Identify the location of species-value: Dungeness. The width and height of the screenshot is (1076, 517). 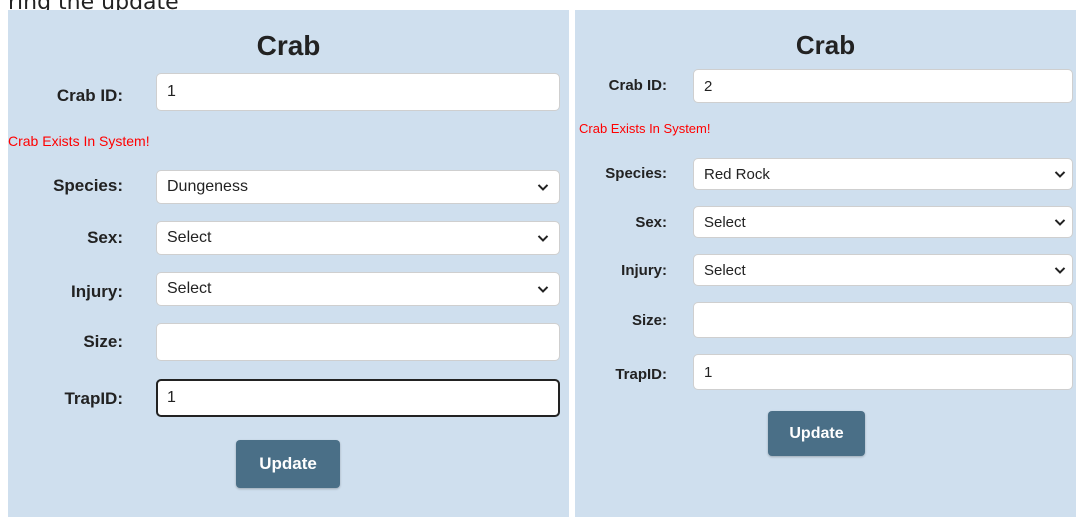
(207, 186).